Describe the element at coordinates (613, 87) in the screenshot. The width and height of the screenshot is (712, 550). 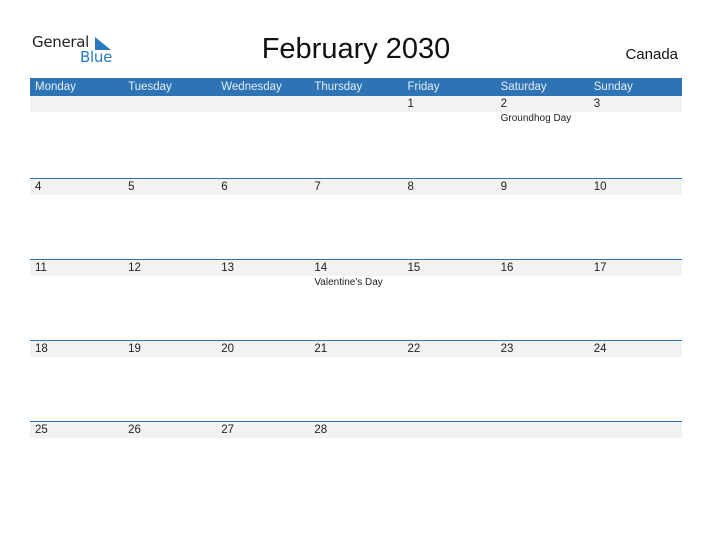
I see `weekday-sunday: Sunday` at that location.